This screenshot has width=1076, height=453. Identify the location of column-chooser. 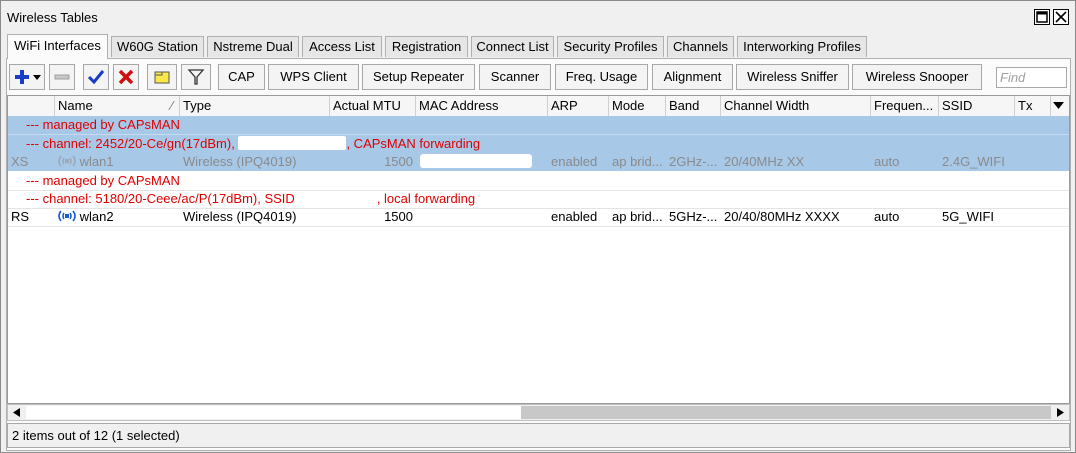
(1060, 106).